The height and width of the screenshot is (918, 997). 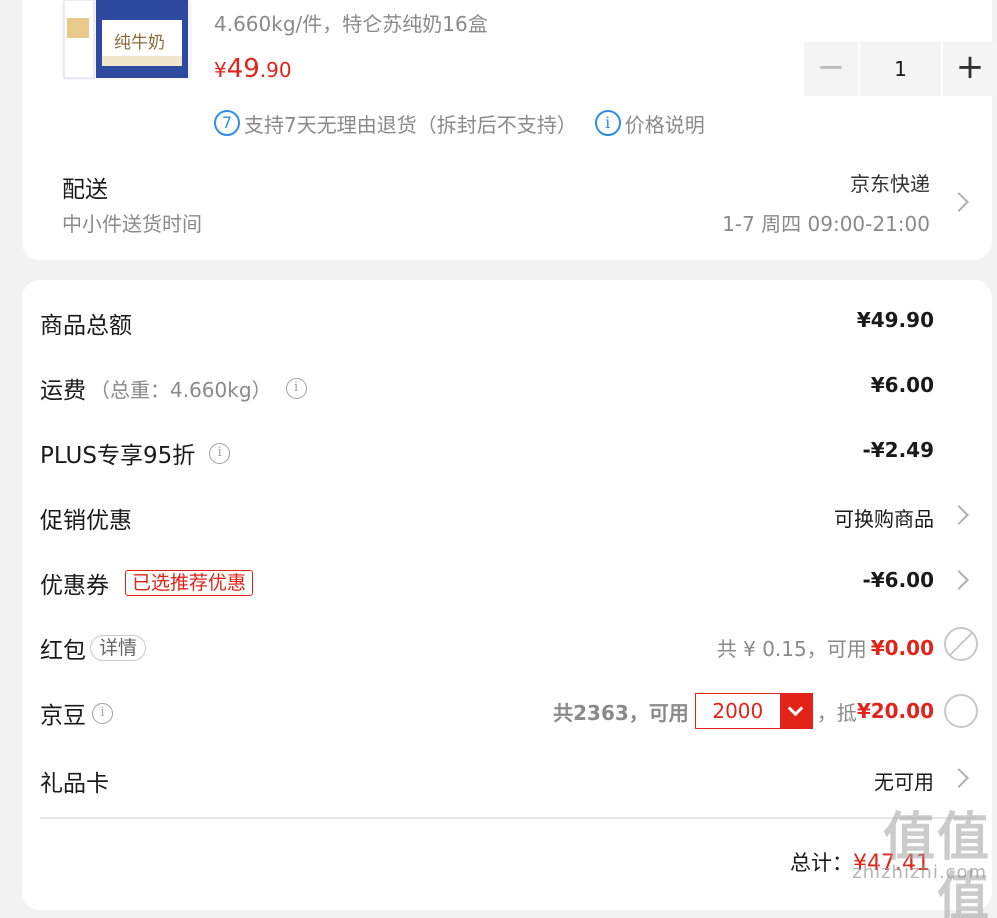 I want to click on jingdou-label: 京豆, so click(x=63, y=716).